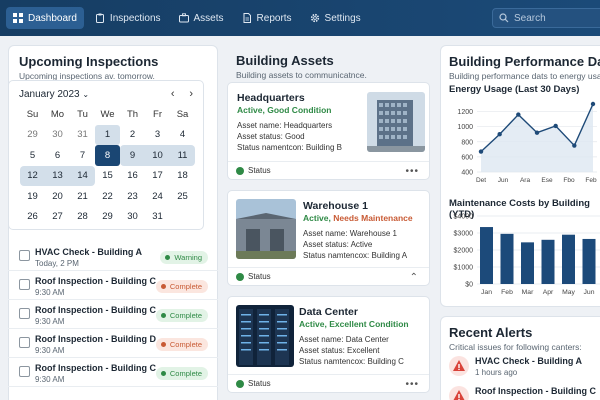 The width and height of the screenshot is (600, 400). What do you see at coordinates (132, 114) in the screenshot?
I see `calendar-weekday: Th` at bounding box center [132, 114].